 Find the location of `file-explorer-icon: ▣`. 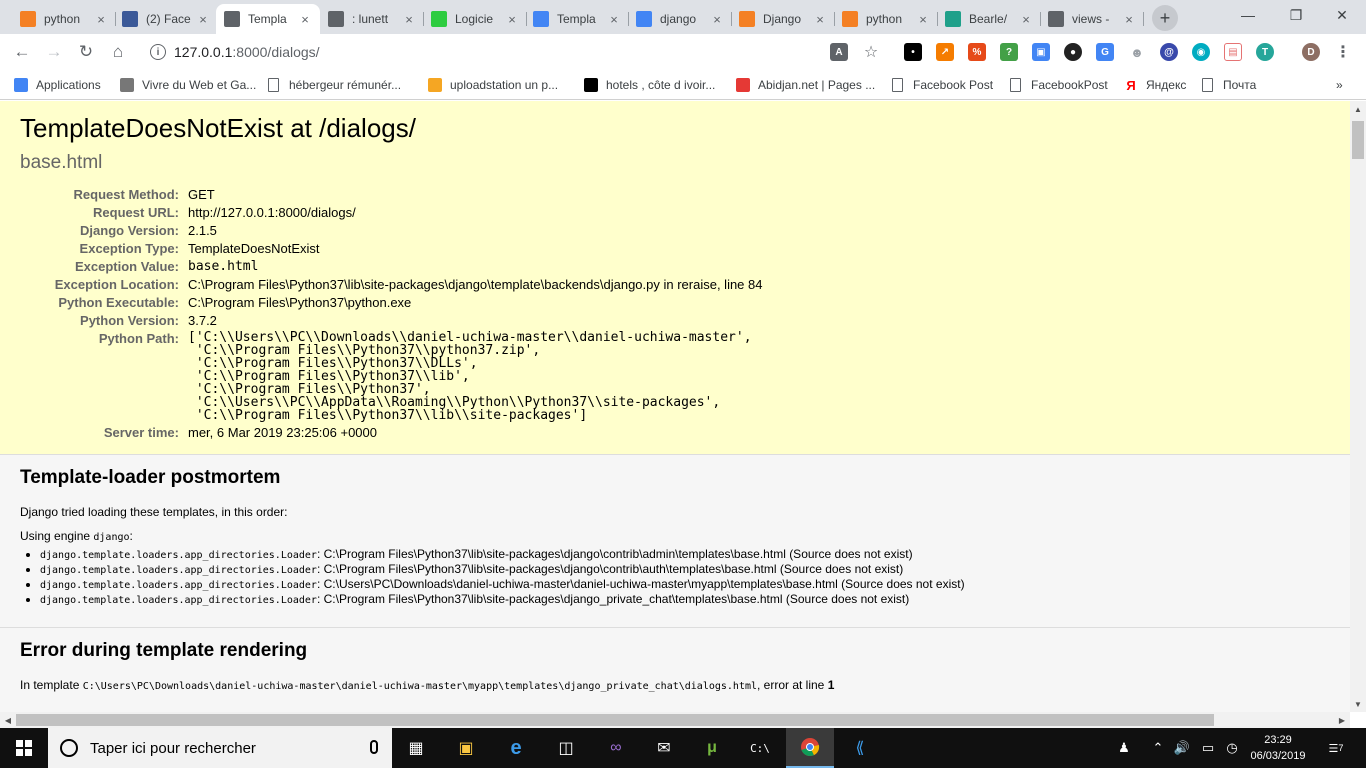

file-explorer-icon: ▣ is located at coordinates (466, 748).